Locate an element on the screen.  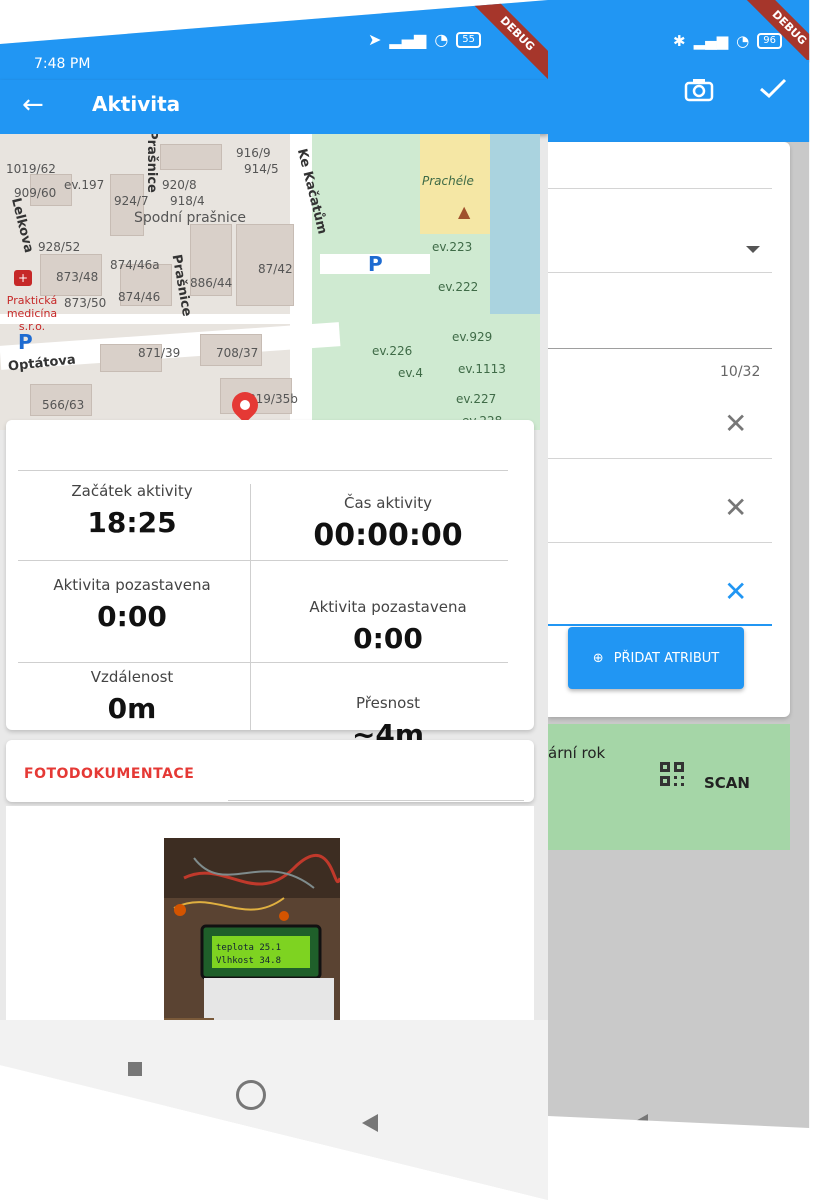
scan-card-text: ární rok is located at coordinates (577, 753).